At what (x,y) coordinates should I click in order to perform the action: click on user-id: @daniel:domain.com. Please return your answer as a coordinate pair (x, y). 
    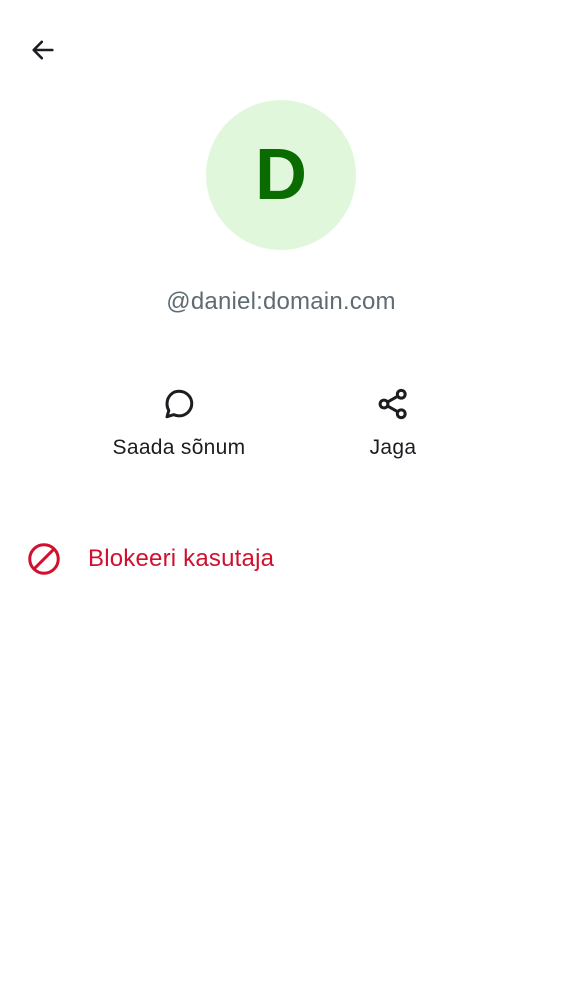
    Looking at the image, I should click on (281, 301).